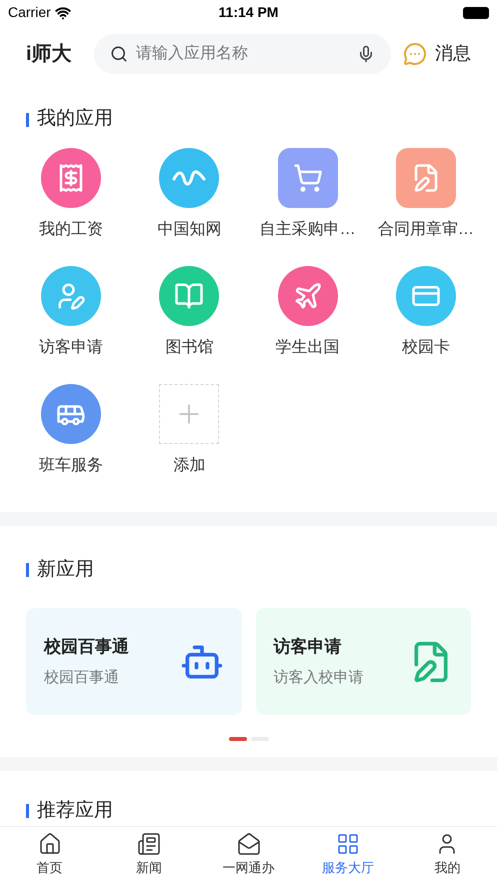 This screenshot has height=883, width=497. What do you see at coordinates (82, 678) in the screenshot?
I see `card-subtitle: 校园百事通` at bounding box center [82, 678].